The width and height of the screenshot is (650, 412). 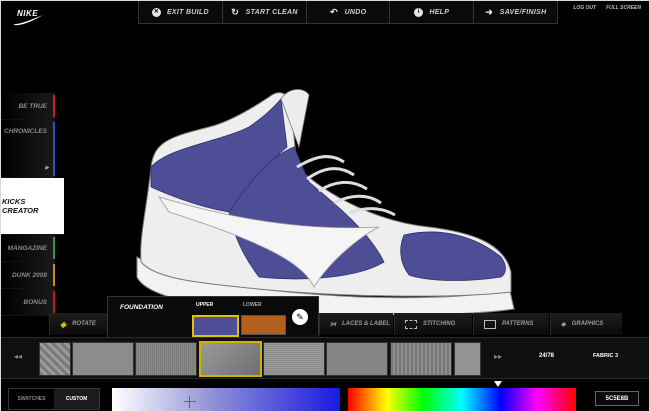 What do you see at coordinates (190, 402) in the screenshot?
I see `crosshair-icon` at bounding box center [190, 402].